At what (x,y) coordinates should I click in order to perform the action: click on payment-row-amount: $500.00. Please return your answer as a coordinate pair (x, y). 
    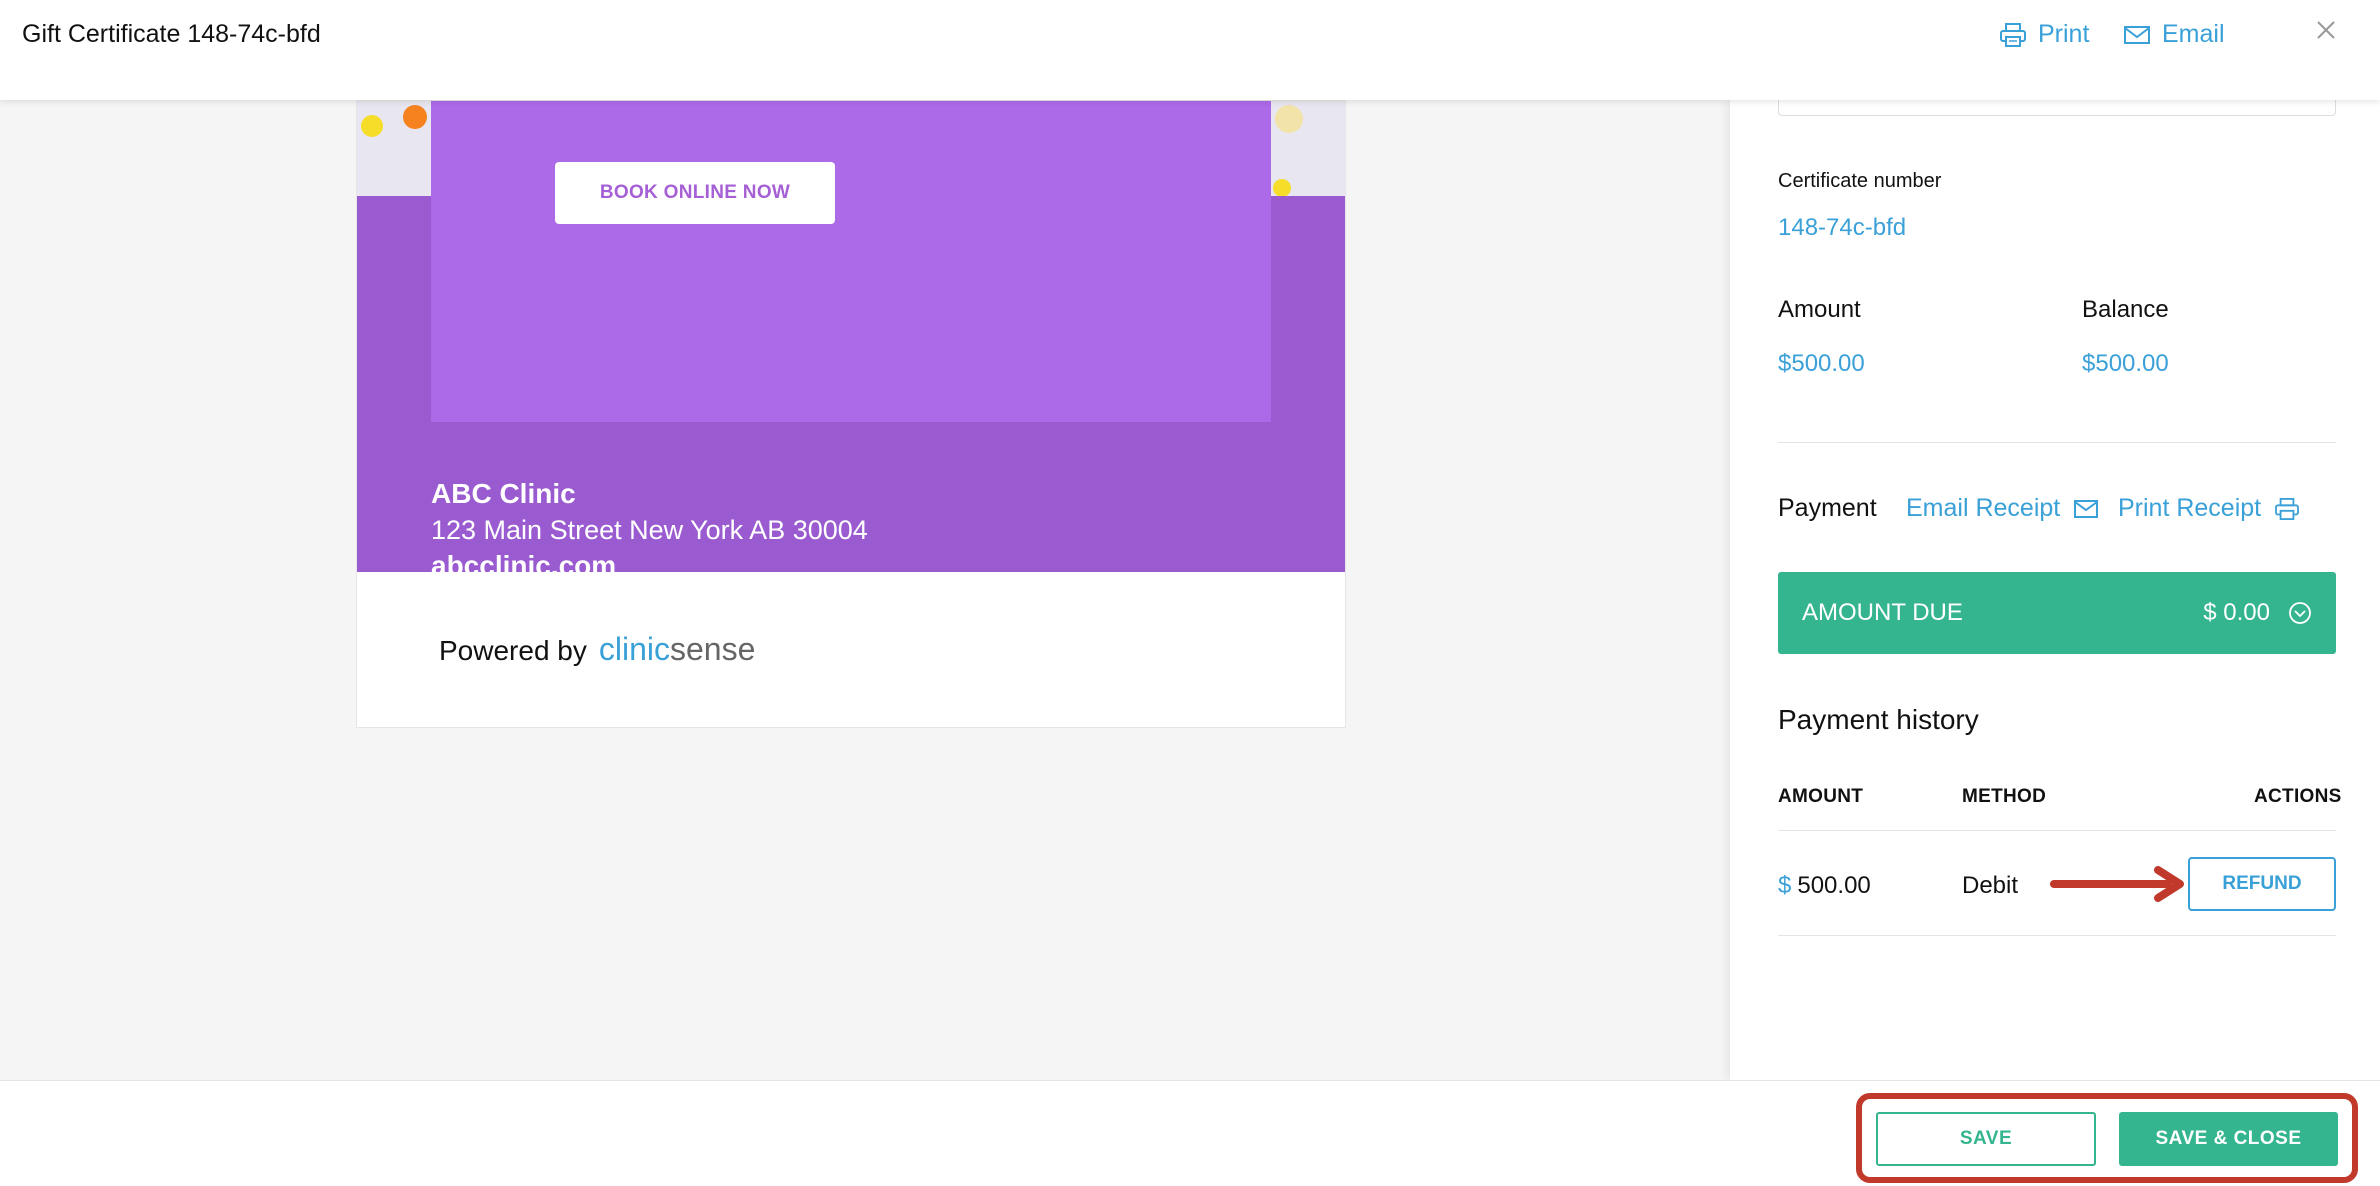
    Looking at the image, I should click on (1824, 886).